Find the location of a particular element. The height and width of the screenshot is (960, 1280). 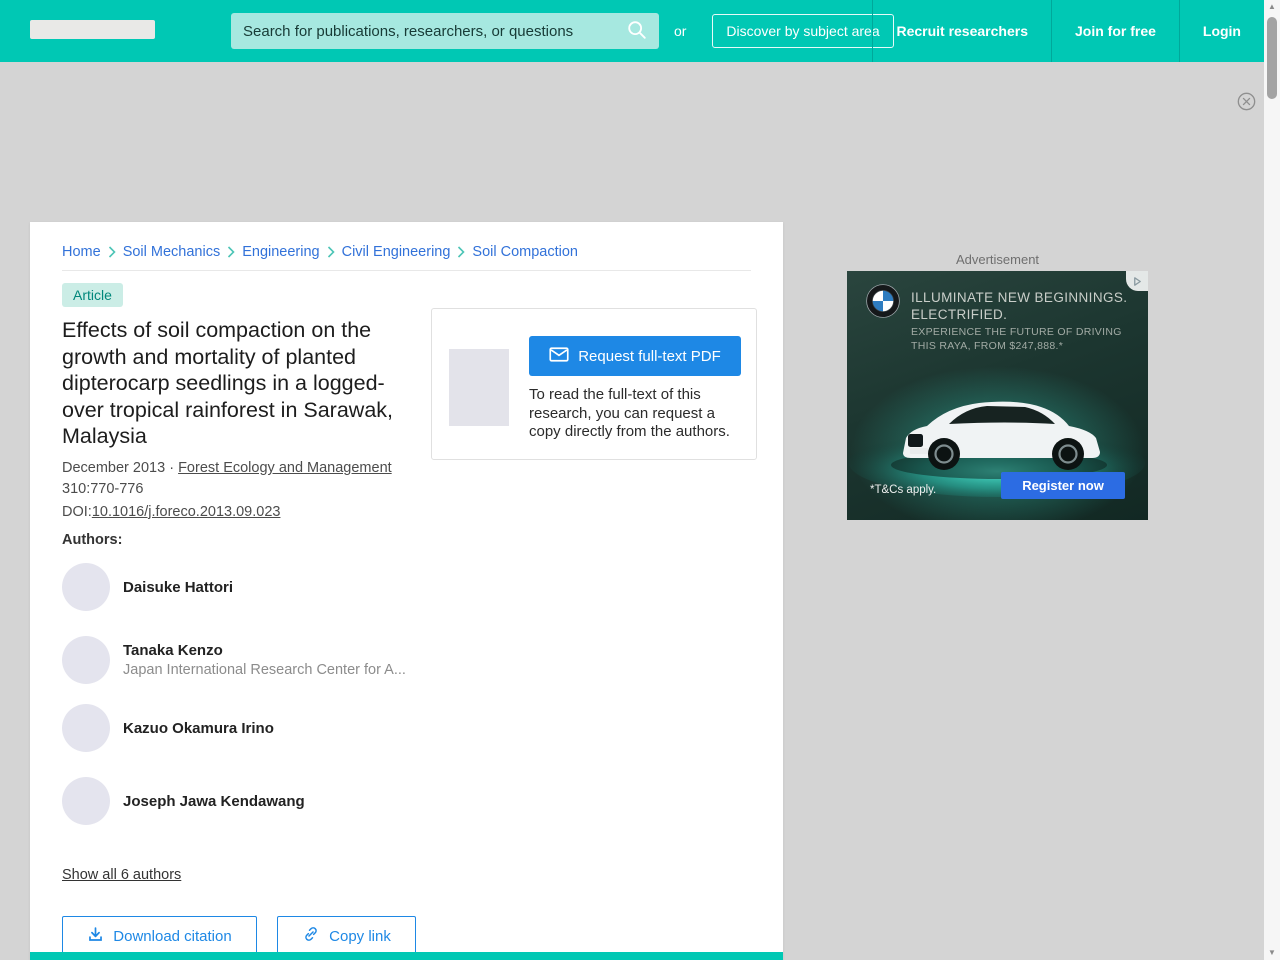

author-row: Daisuke Hattori is located at coordinates (238, 587).